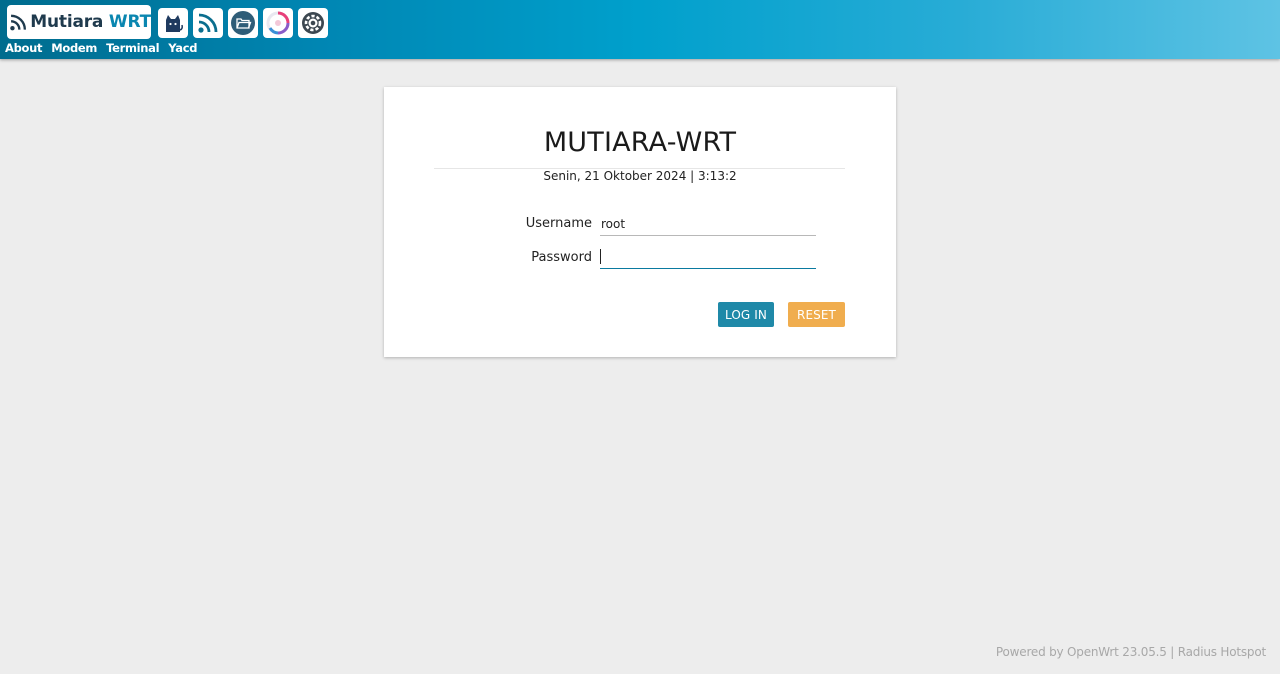 This screenshot has height=674, width=1280. I want to click on settings-gear-icon, so click(313, 23).